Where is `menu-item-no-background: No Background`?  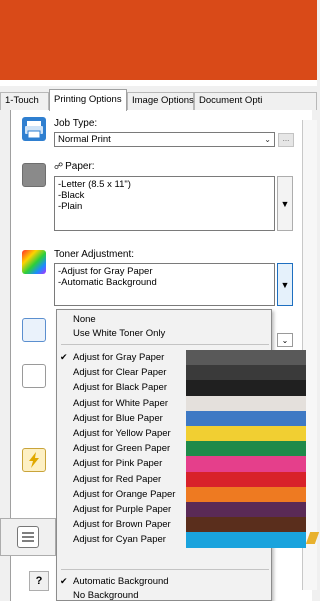
menu-item-no-background: No Background is located at coordinates (164, 595).